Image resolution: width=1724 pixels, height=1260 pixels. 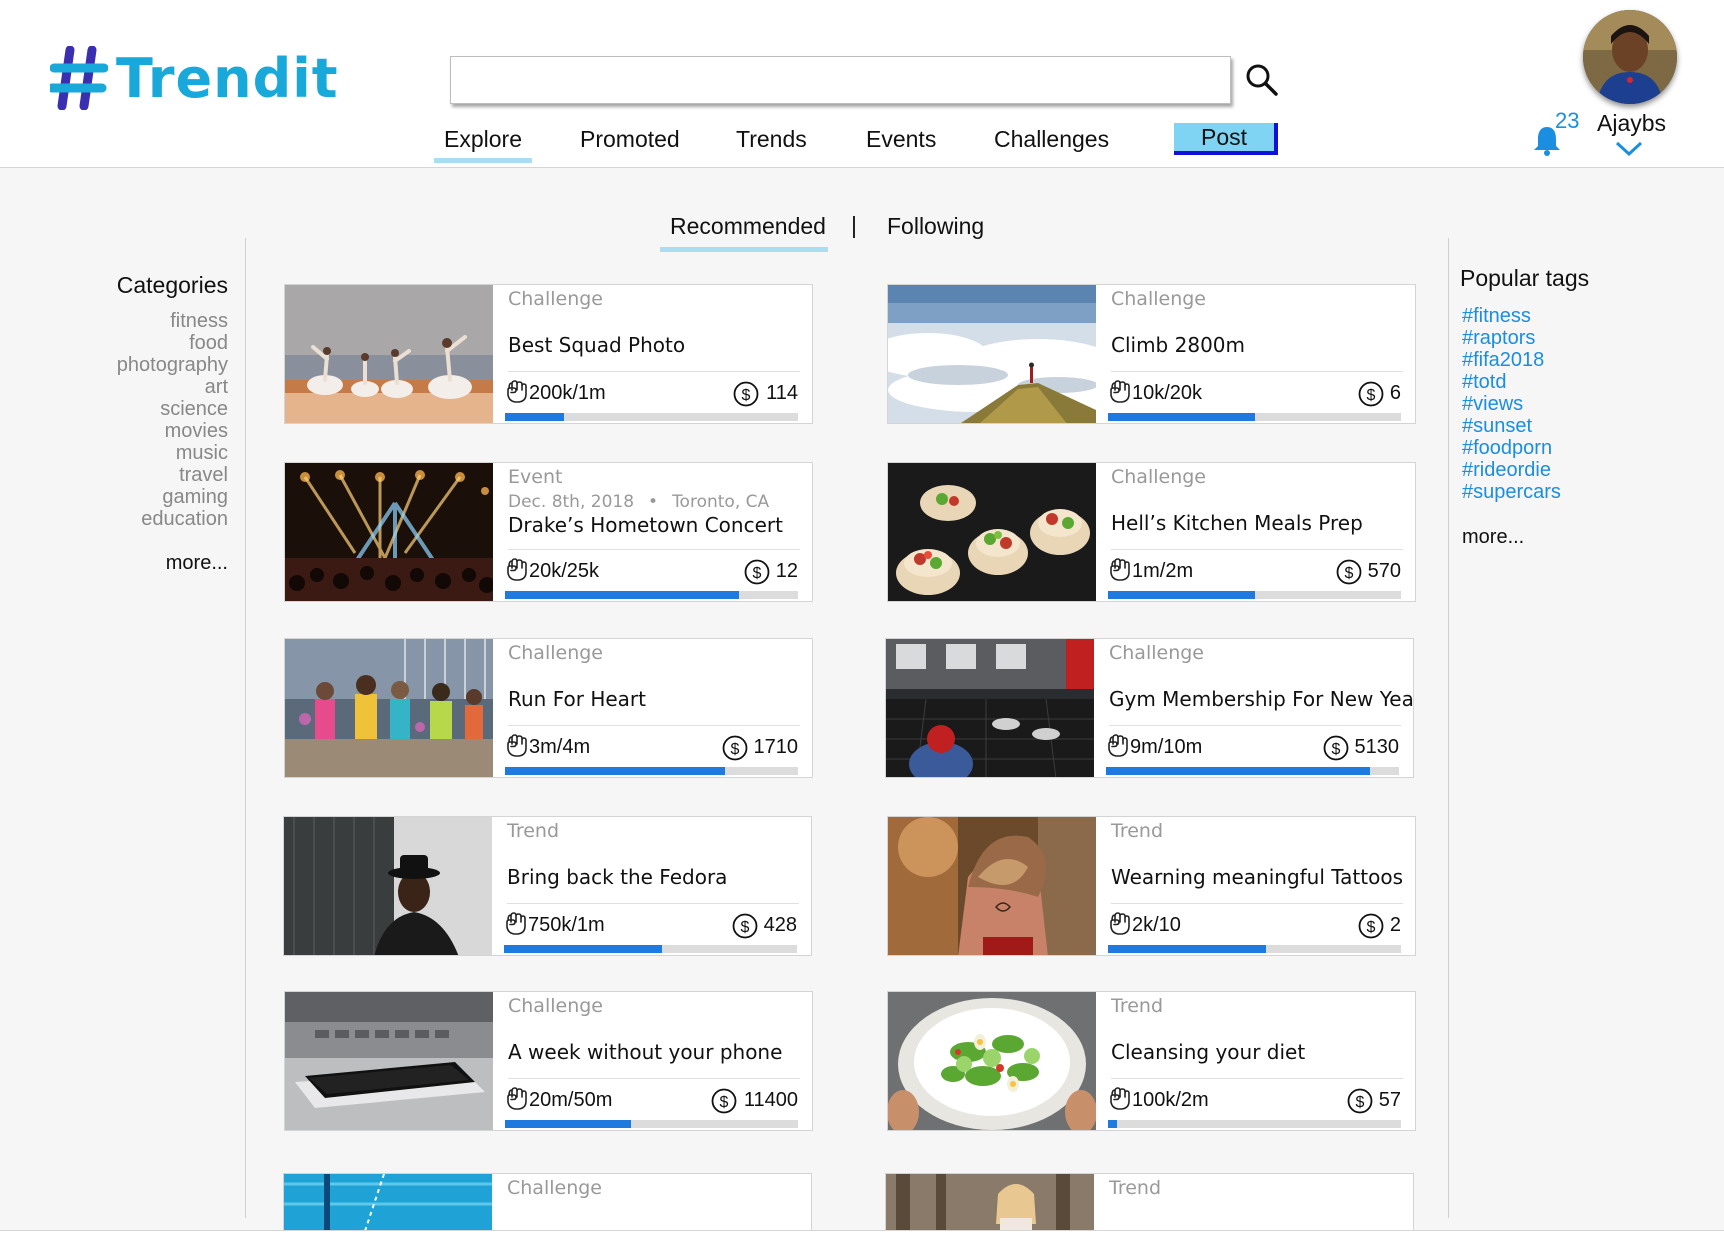 What do you see at coordinates (1137, 831) in the screenshot?
I see `card-type: Trend` at bounding box center [1137, 831].